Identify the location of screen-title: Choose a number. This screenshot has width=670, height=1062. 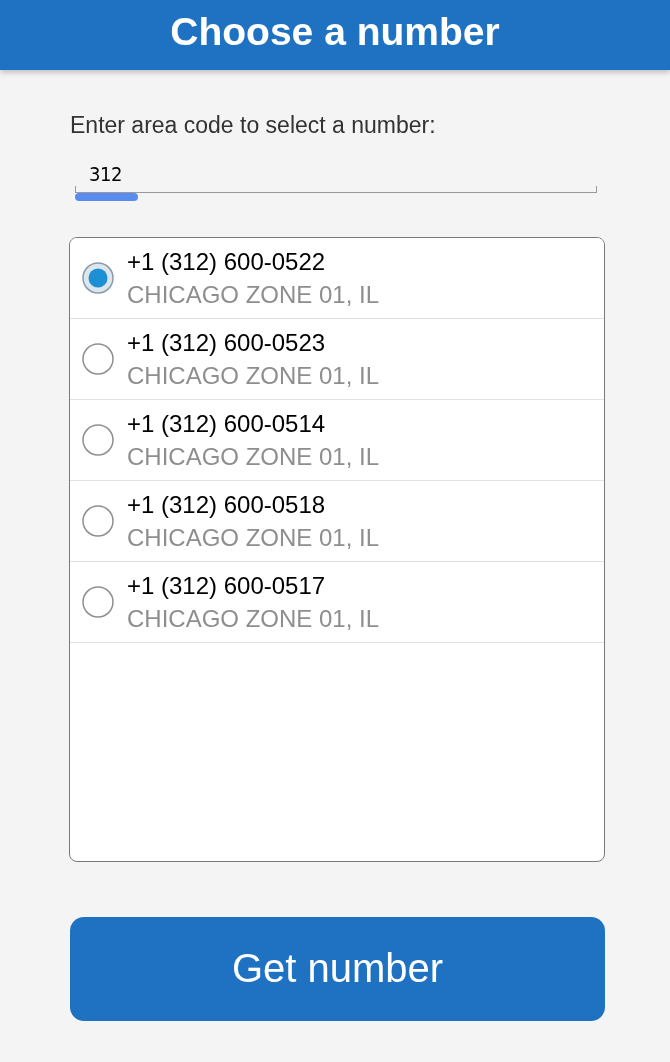
(335, 31).